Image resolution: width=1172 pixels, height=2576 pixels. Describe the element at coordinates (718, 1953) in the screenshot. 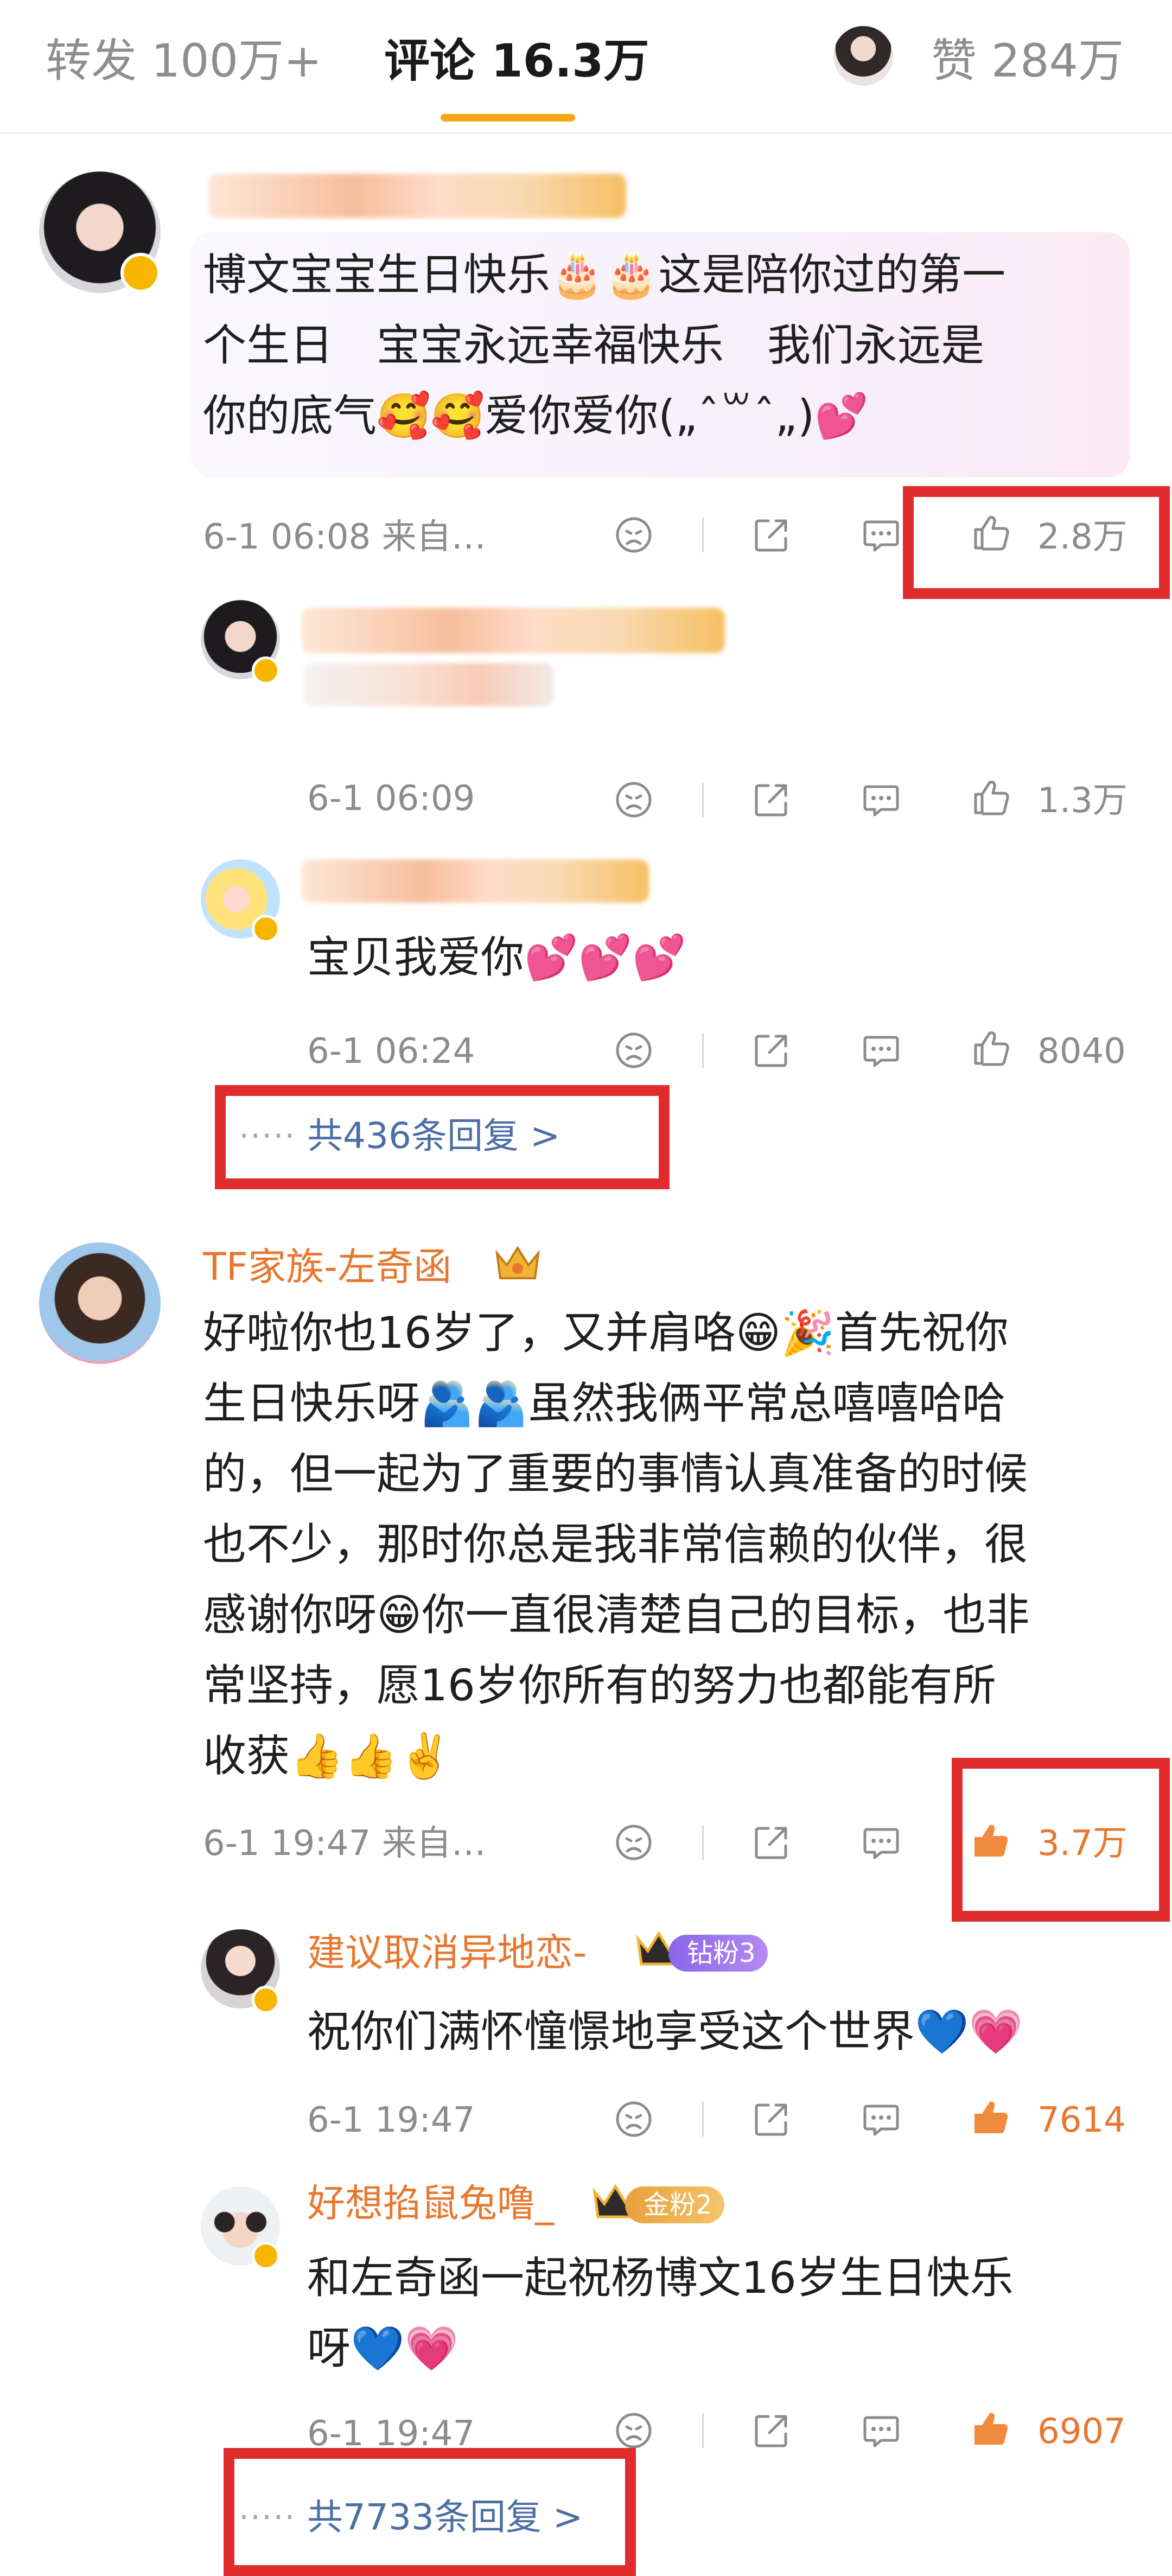

I see `fan-level-badge: 钻粉3` at that location.